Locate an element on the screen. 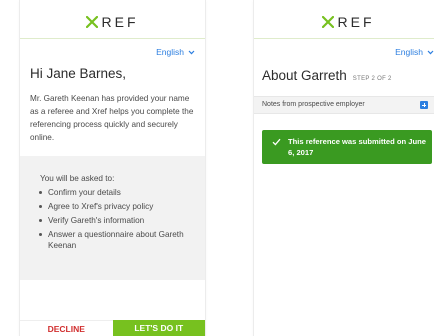  page-title: About Garreth STEP 2 OF 2 is located at coordinates (327, 75).